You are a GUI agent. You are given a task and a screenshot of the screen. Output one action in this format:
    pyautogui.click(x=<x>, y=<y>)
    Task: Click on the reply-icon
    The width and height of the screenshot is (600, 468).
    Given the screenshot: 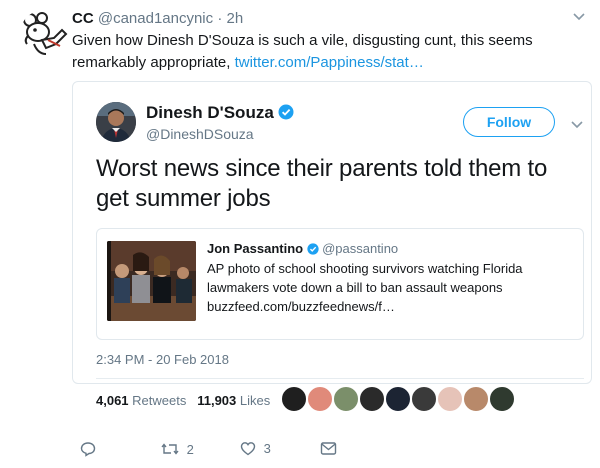 What is the action you would take?
    pyautogui.click(x=88, y=449)
    